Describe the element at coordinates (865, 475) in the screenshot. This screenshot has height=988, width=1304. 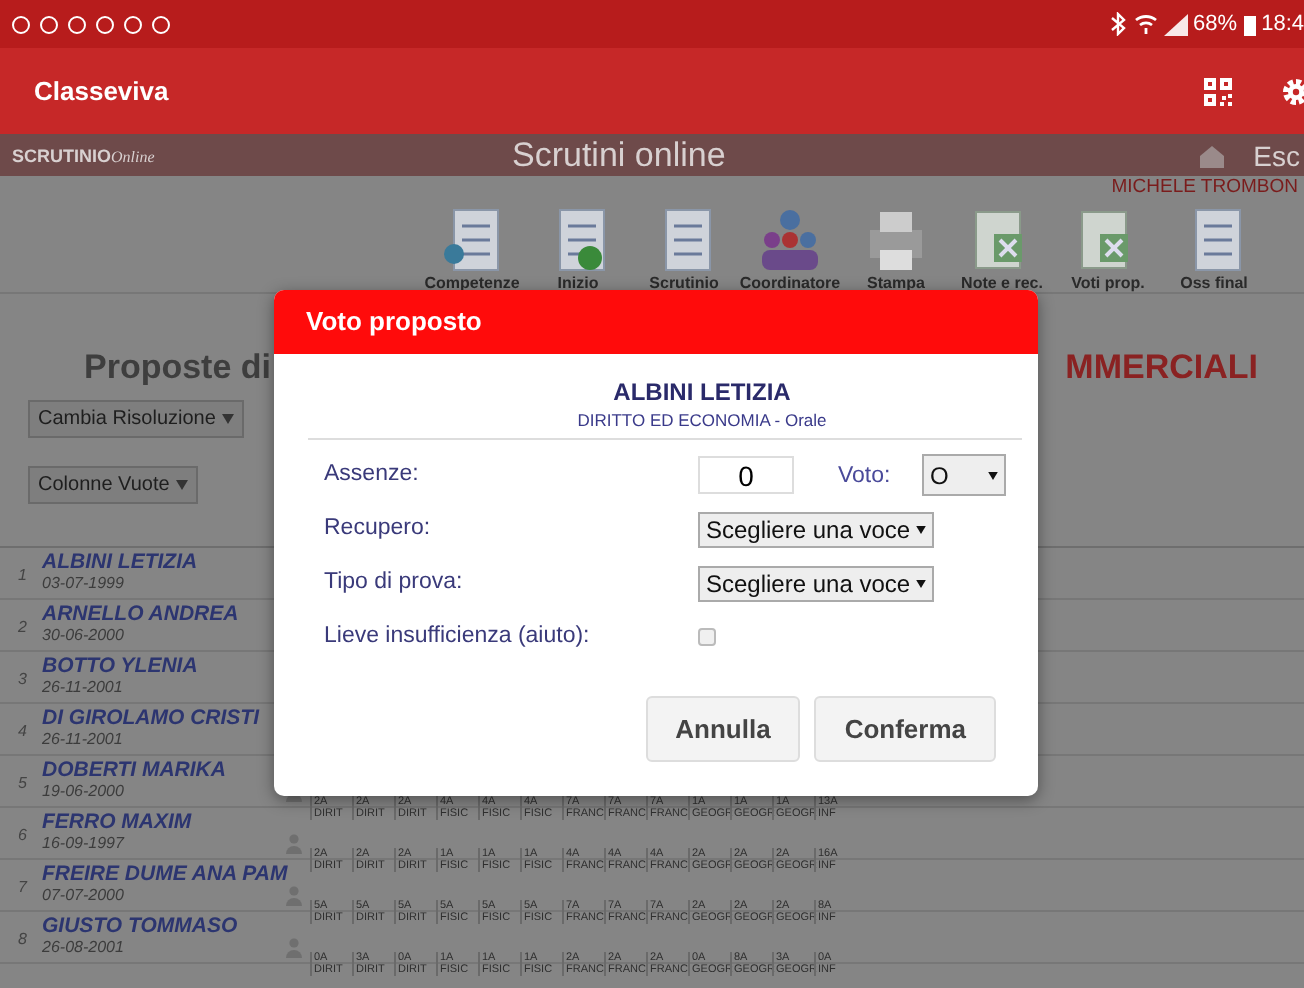
I see `field-label: Voto:` at that location.